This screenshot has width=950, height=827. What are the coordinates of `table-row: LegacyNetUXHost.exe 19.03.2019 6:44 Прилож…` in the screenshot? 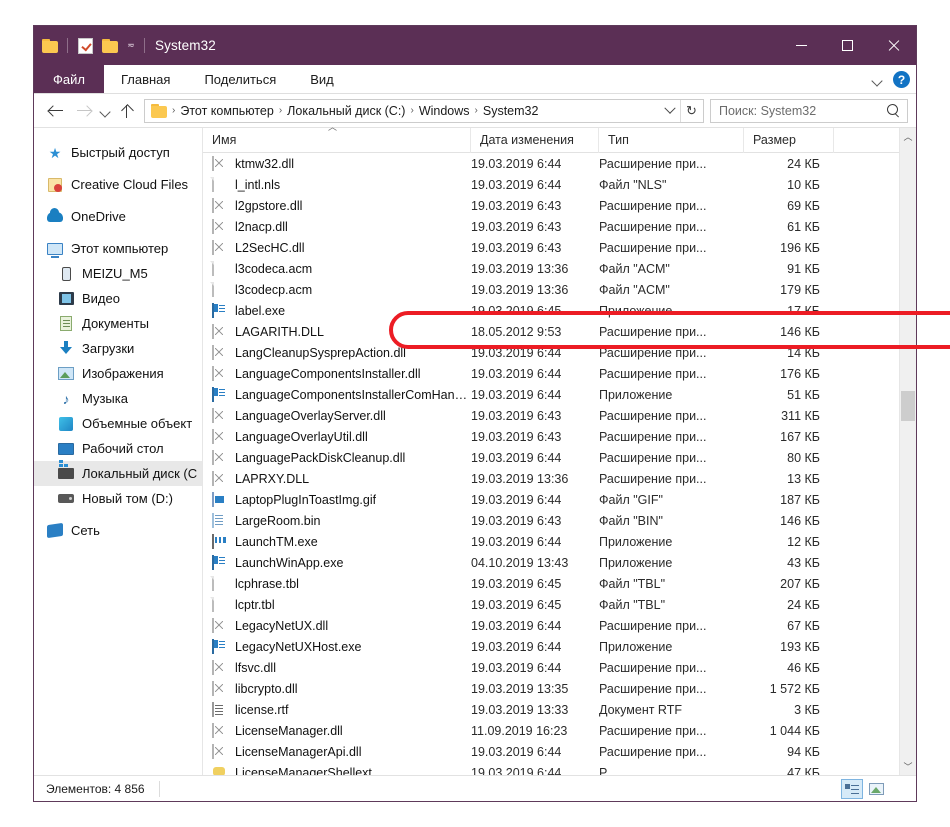 It's located at (559, 646).